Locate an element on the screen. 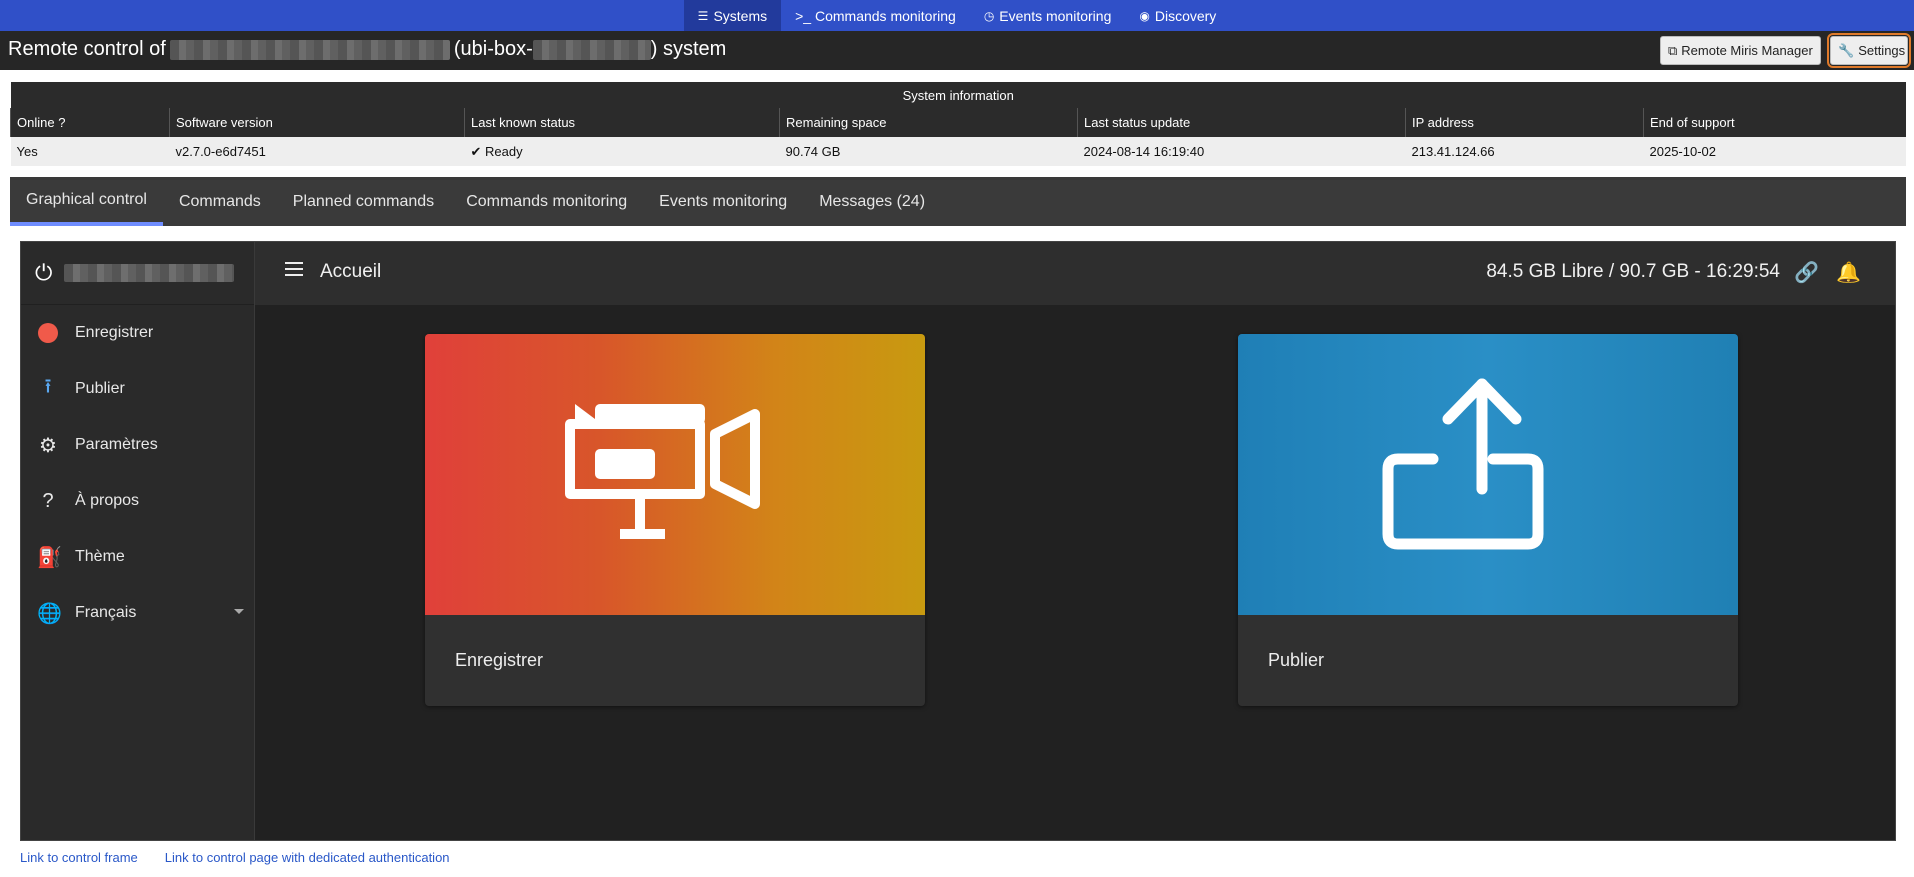 Image resolution: width=1914 pixels, height=877 pixels. card-image-upload is located at coordinates (1488, 474).